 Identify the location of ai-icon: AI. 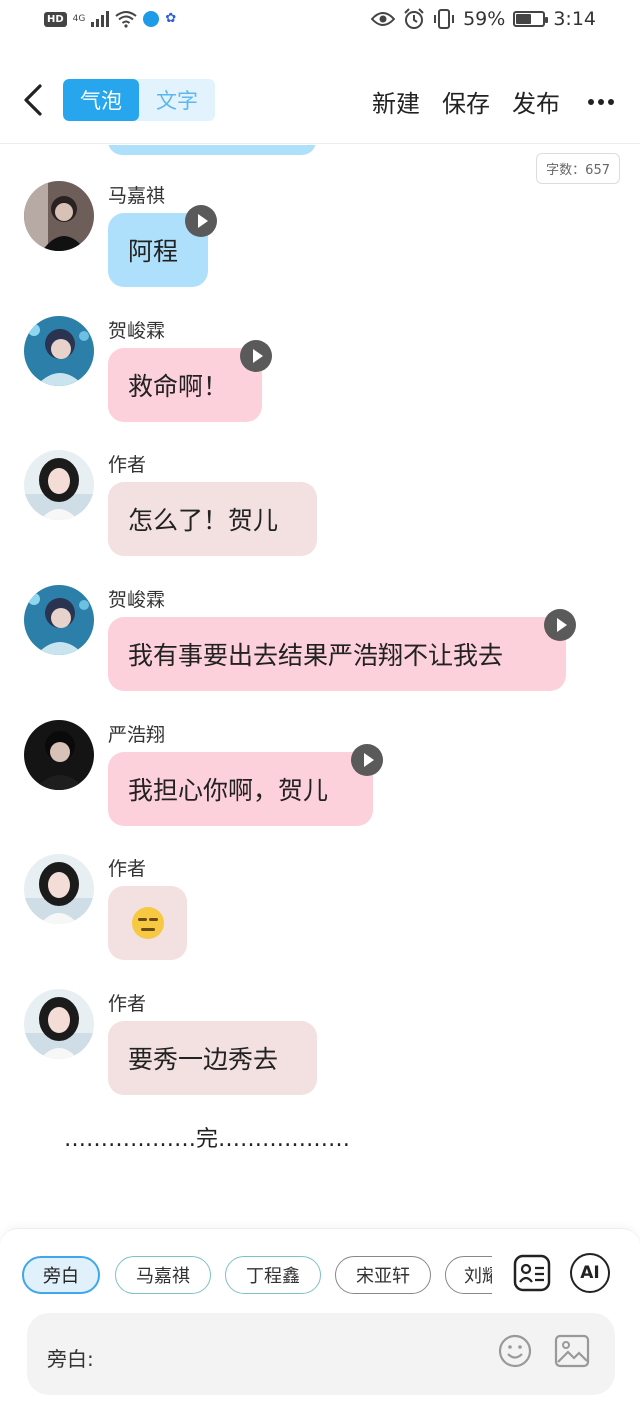
(590, 1273).